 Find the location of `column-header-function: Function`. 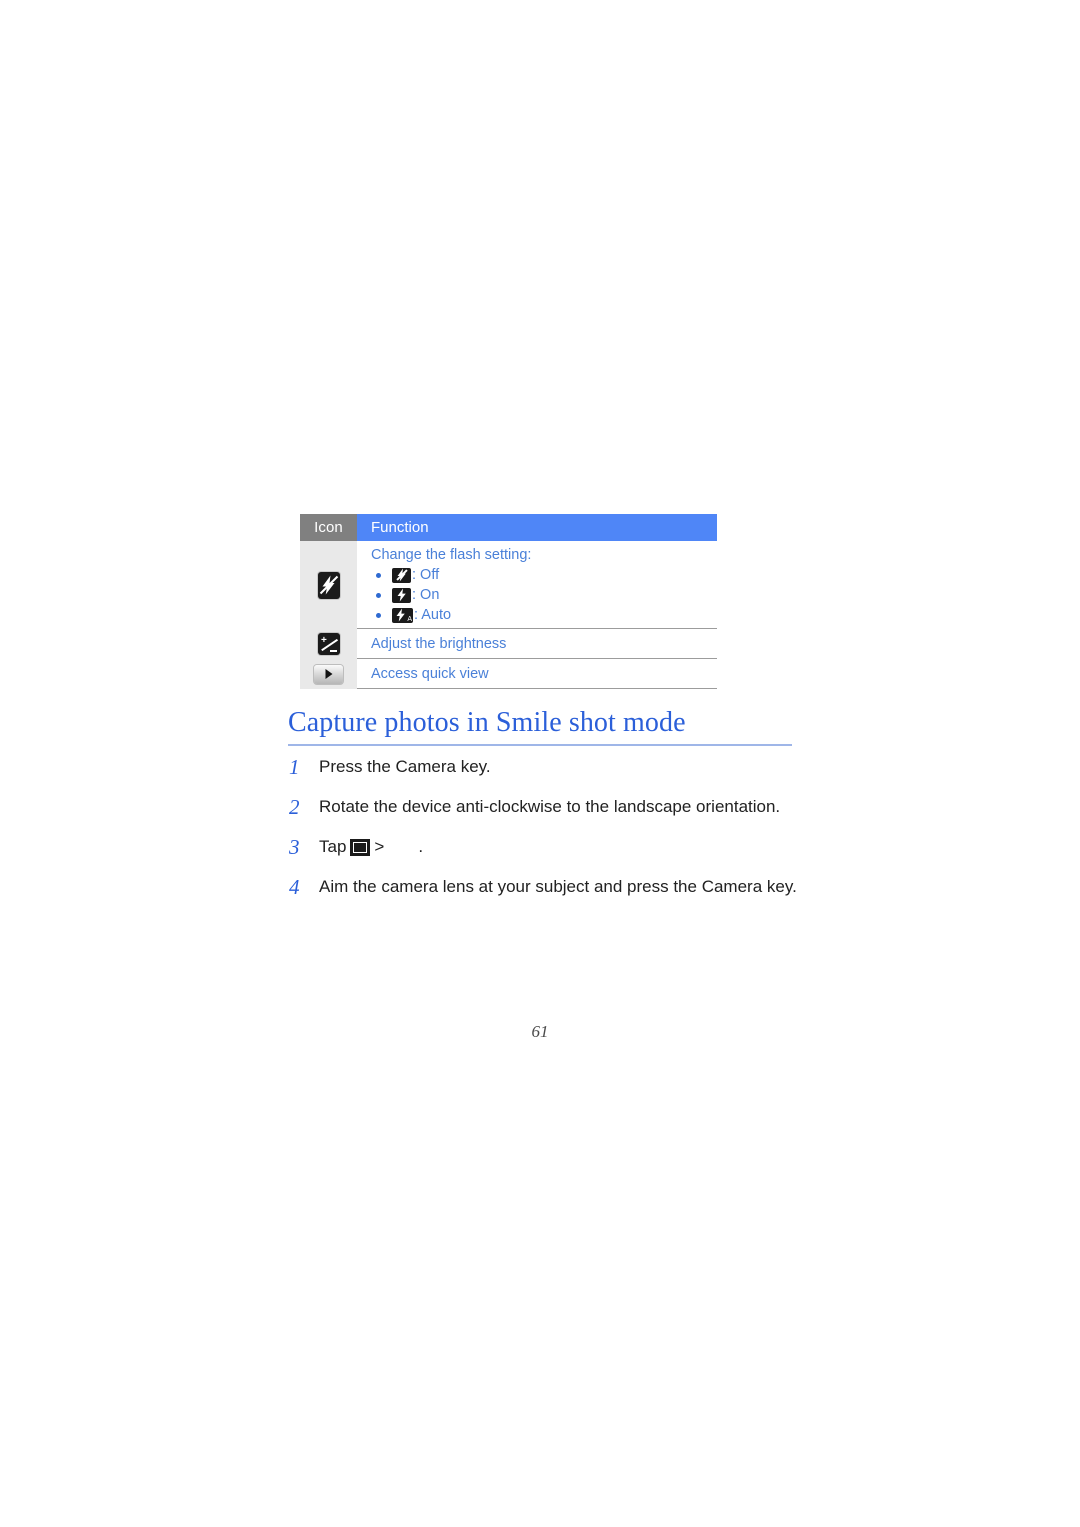

column-header-function: Function is located at coordinates (537, 527).